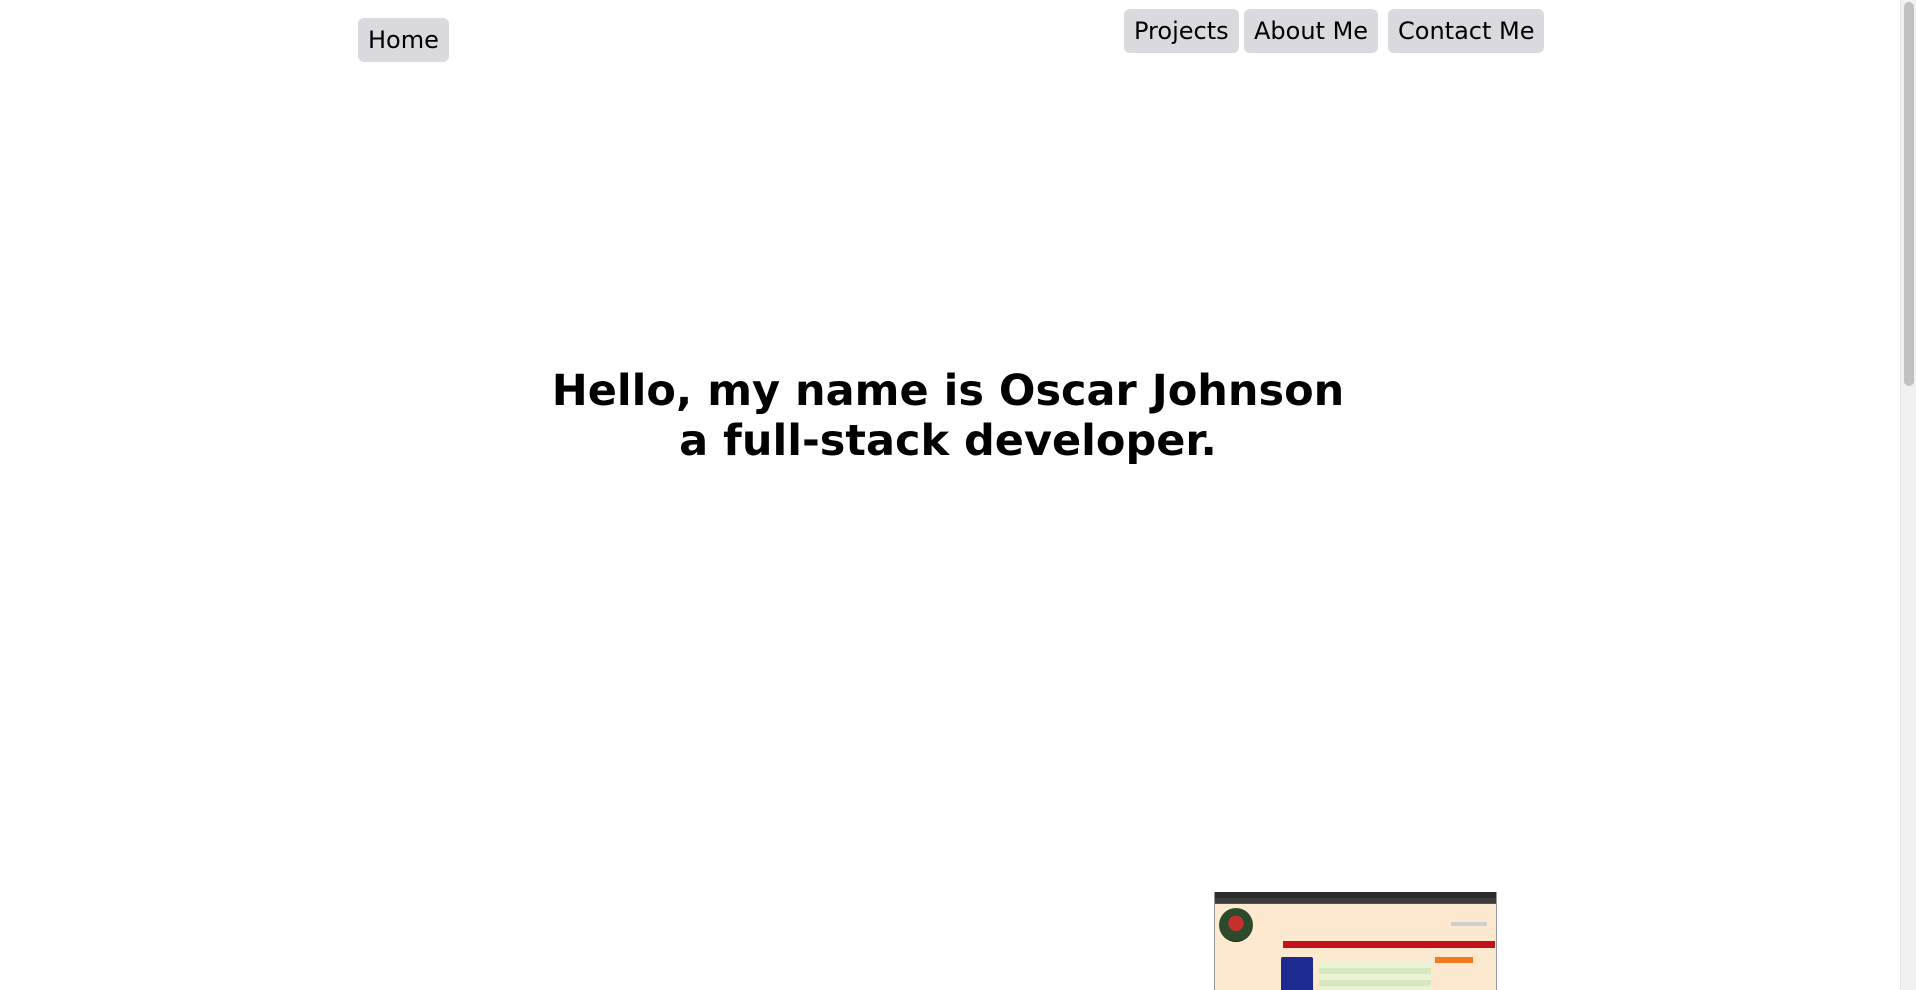 The height and width of the screenshot is (990, 1916). What do you see at coordinates (1181, 31) in the screenshot?
I see `projects-button: Projects` at bounding box center [1181, 31].